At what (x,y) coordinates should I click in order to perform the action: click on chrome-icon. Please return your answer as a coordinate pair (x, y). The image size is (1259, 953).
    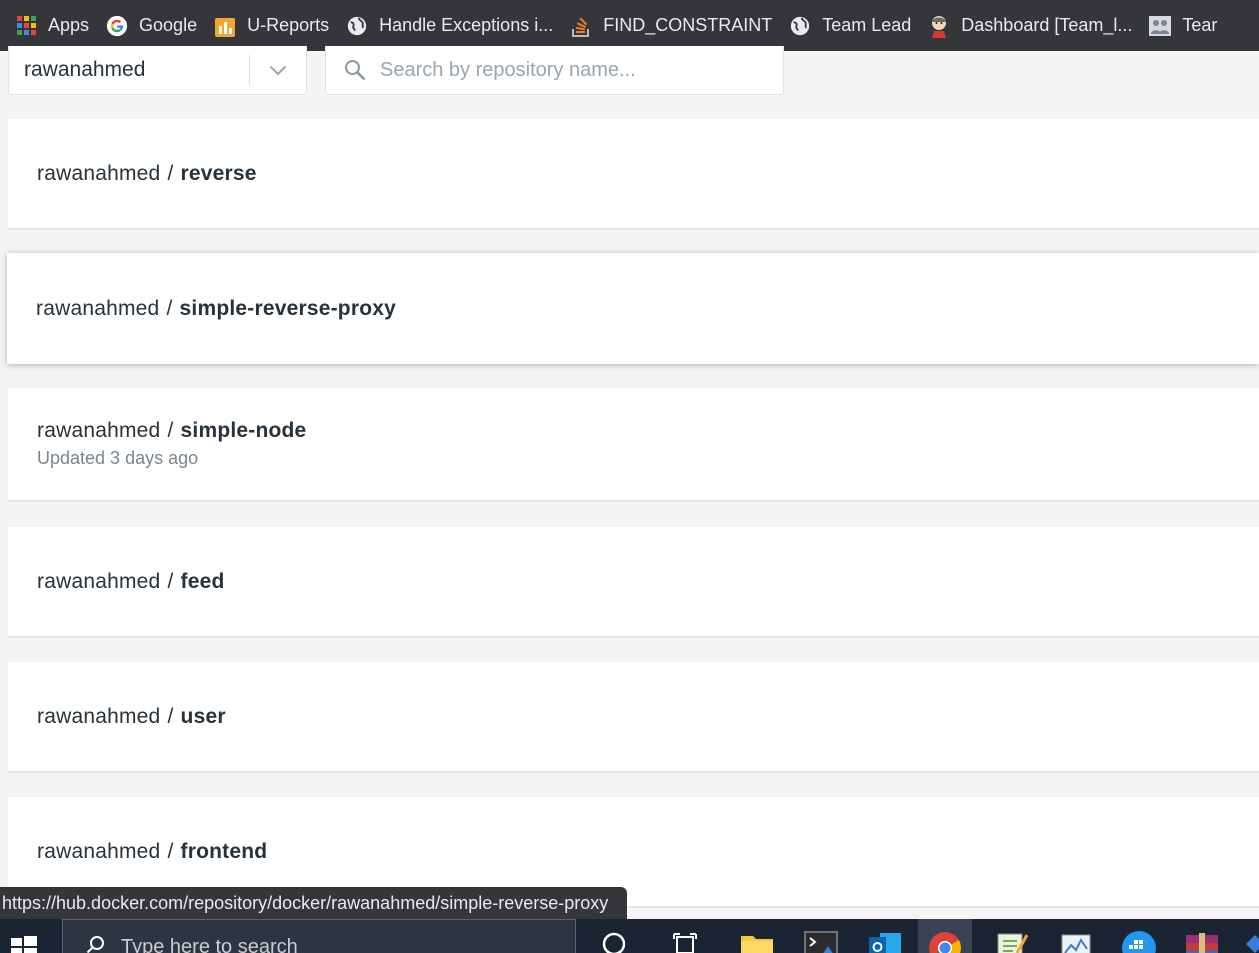
    Looking at the image, I should click on (945, 942).